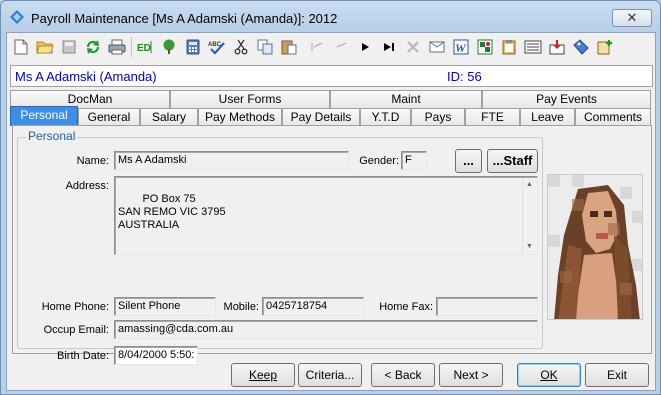  Describe the element at coordinates (533, 47) in the screenshot. I see `report-icon` at that location.